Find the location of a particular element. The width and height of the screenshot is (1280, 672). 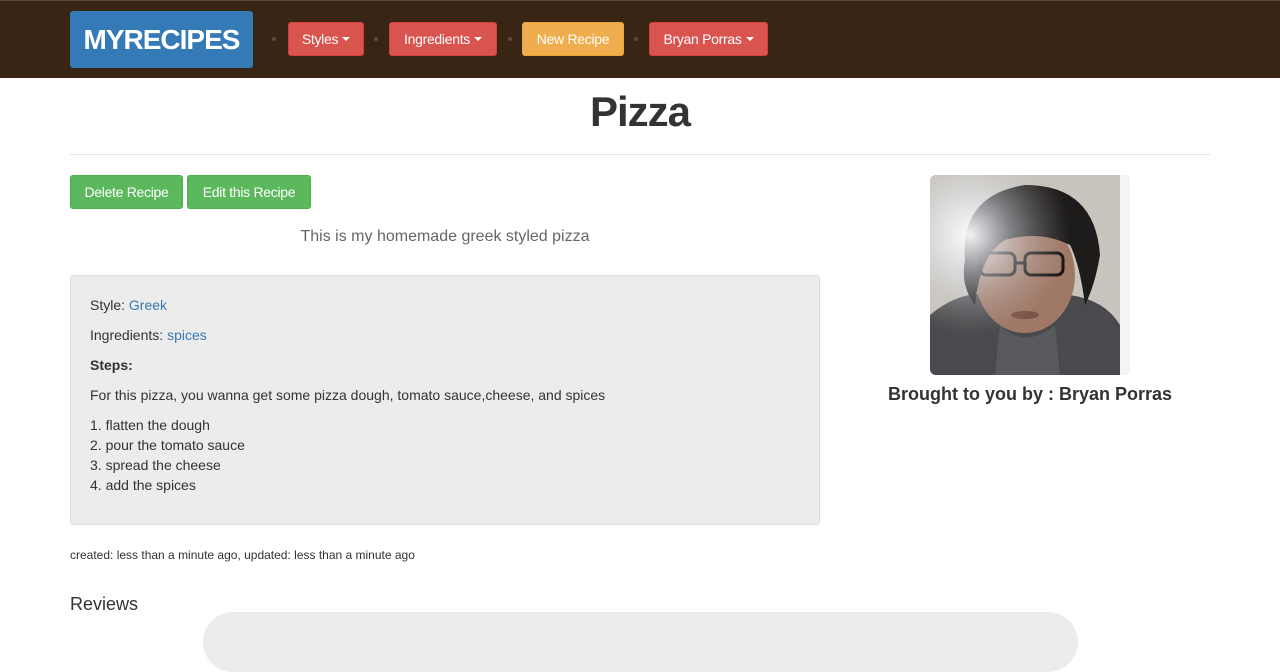

chef-photo is located at coordinates (1030, 275).